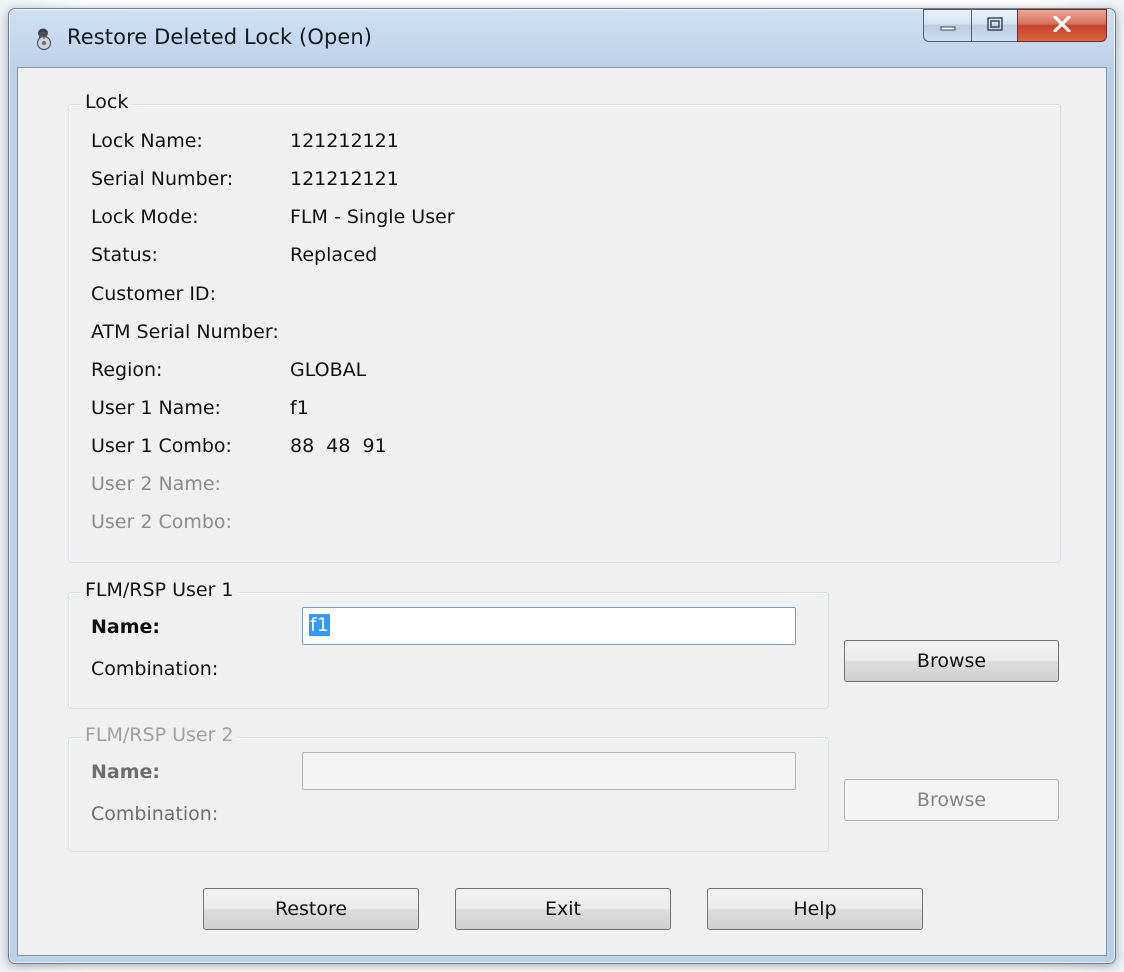 The width and height of the screenshot is (1124, 972). I want to click on serial-number-label: Serial Number:, so click(162, 179).